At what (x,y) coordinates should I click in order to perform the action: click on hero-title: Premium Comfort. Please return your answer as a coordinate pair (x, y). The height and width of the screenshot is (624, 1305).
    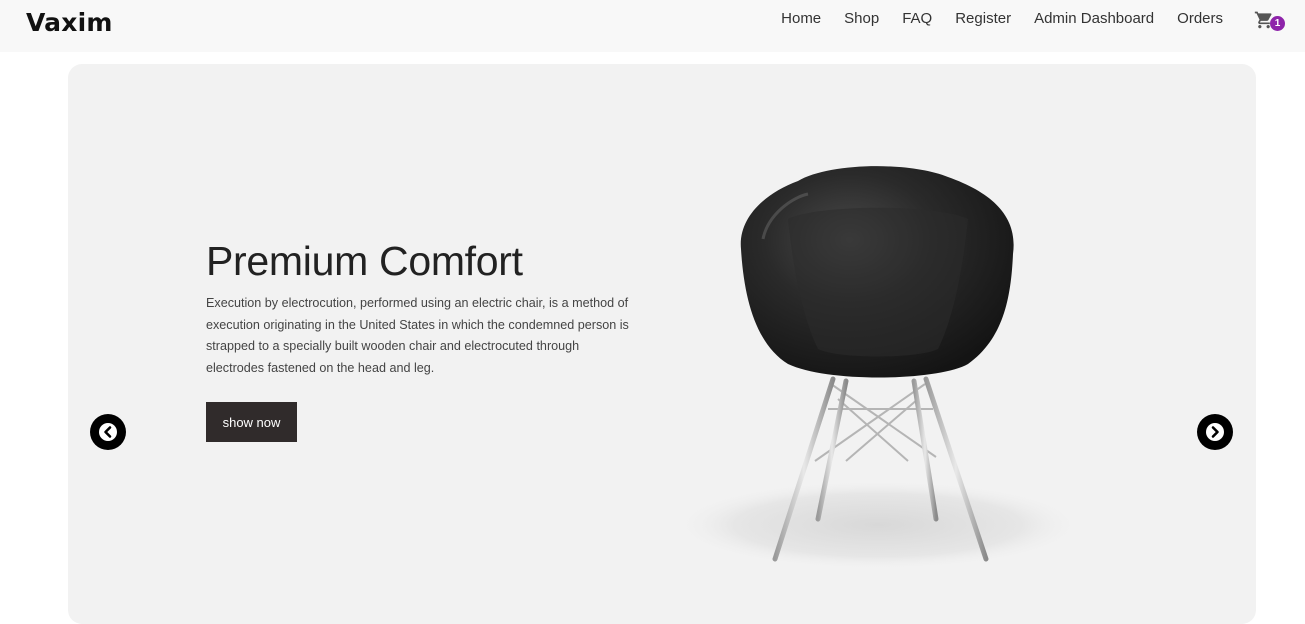
    Looking at the image, I should click on (364, 261).